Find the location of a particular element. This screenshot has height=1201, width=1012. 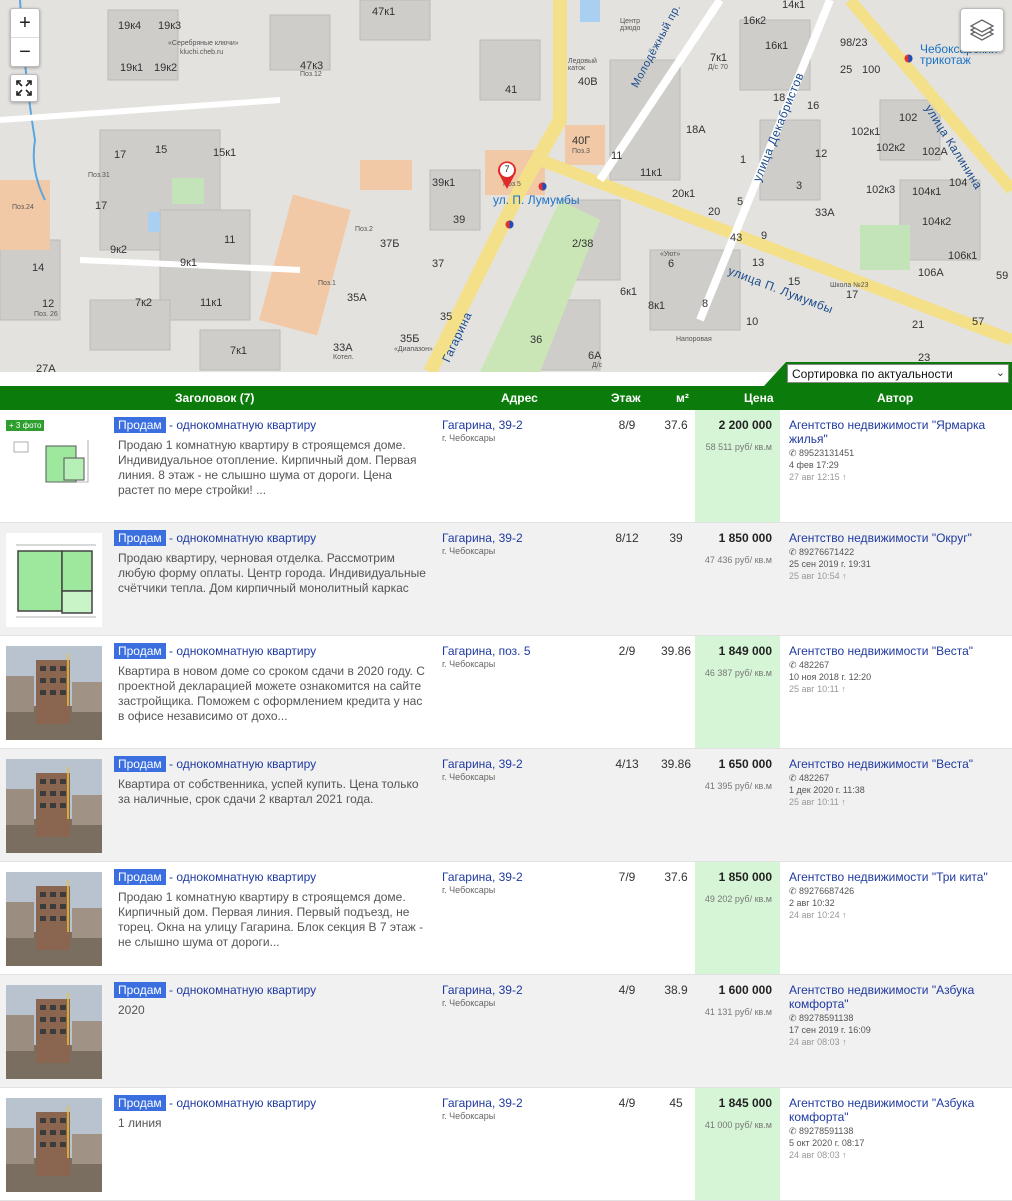

agent-phone: 89276687426 is located at coordinates (827, 891).